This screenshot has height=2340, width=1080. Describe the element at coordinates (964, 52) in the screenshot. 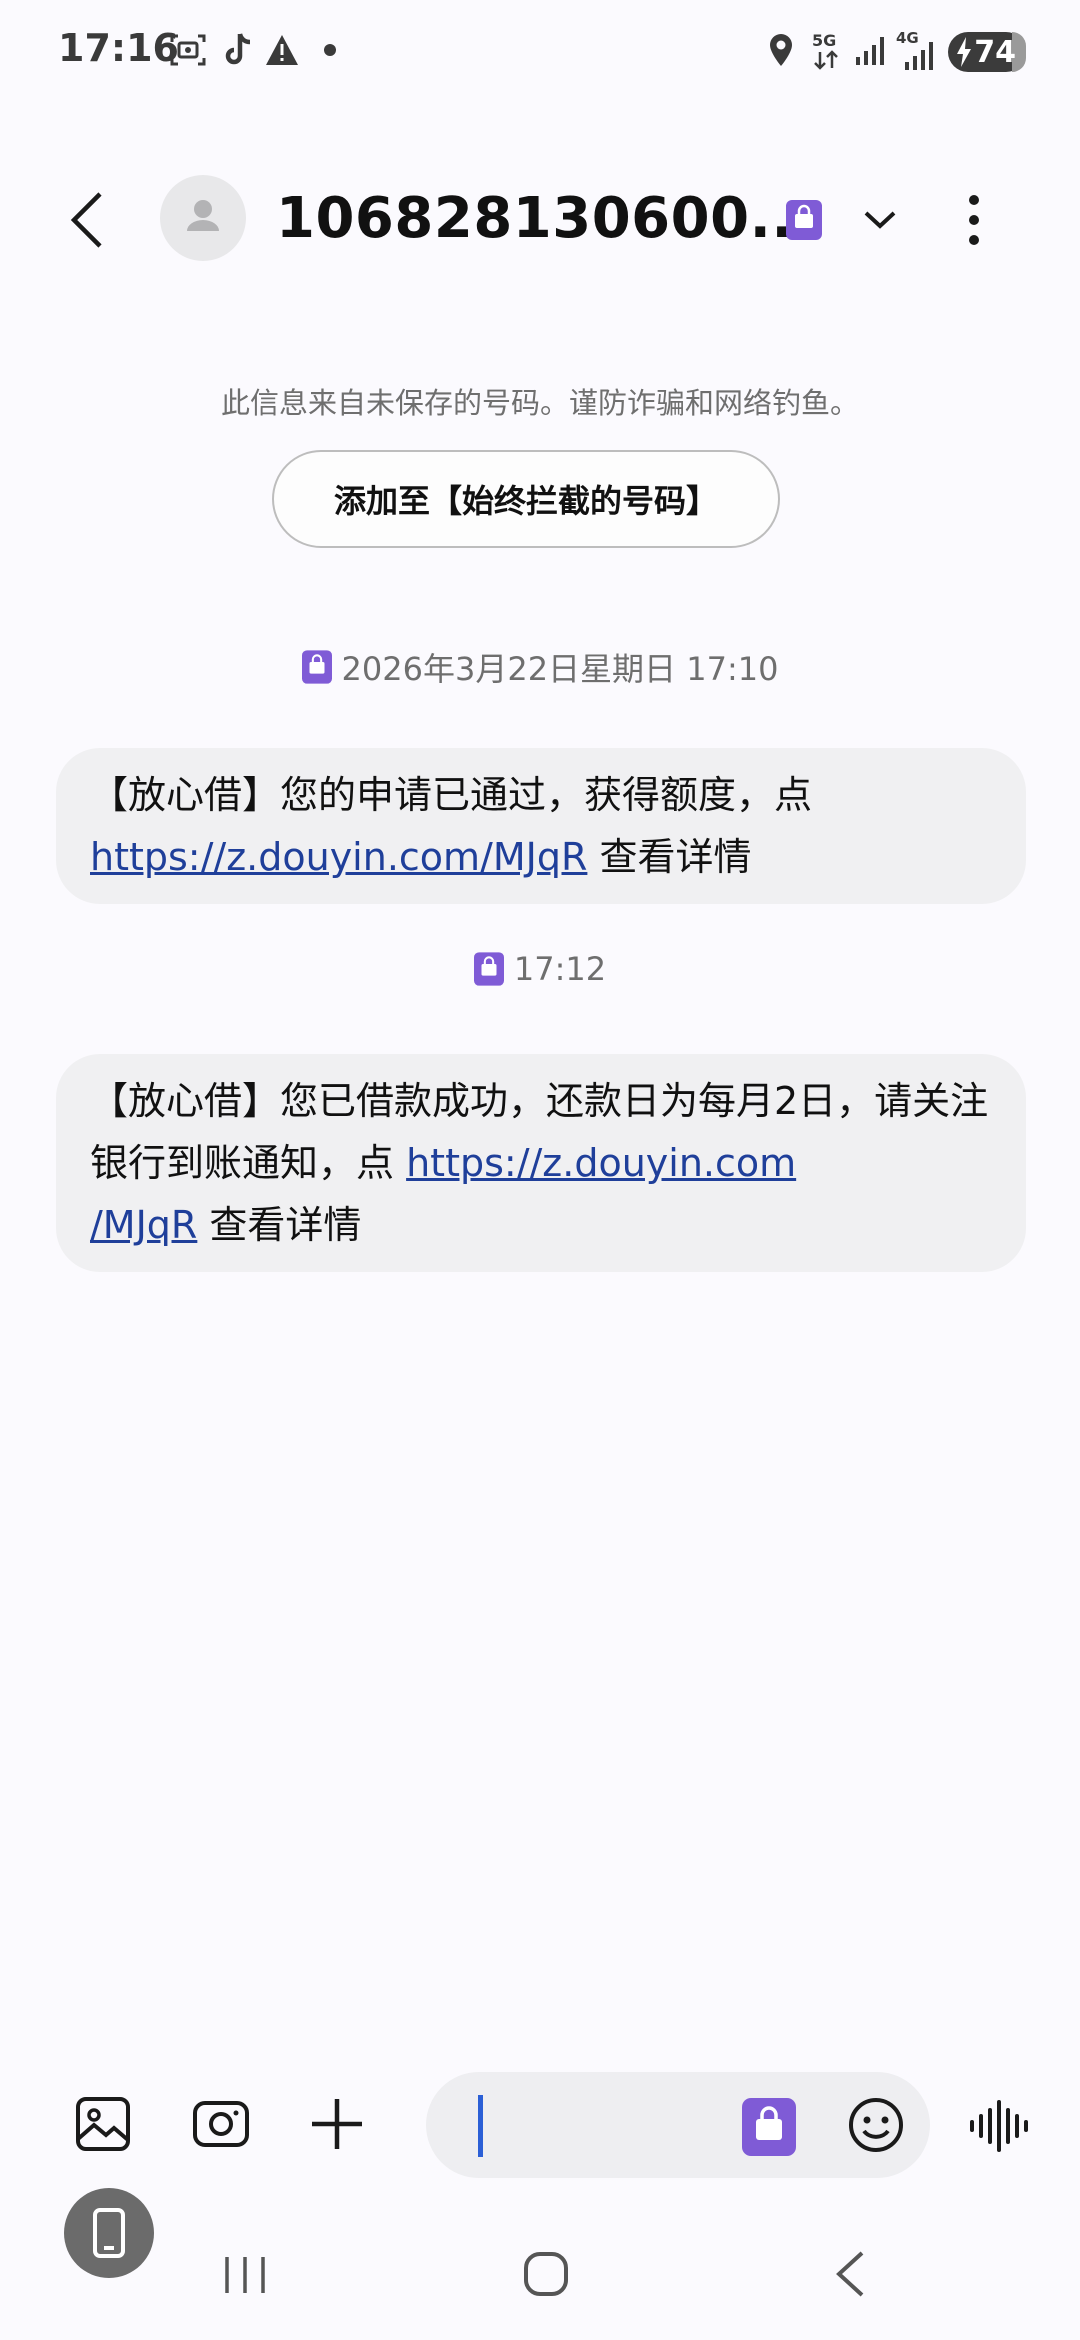

I see `charging-bolt-icon` at that location.